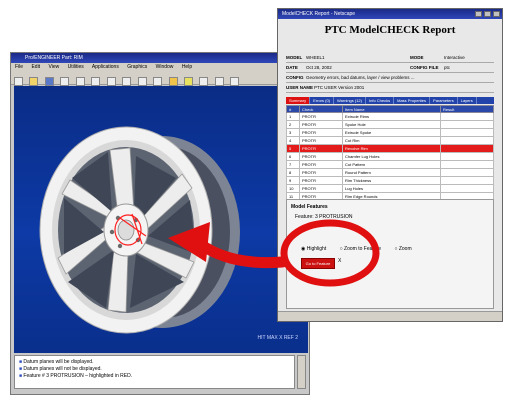 The width and height of the screenshot is (513, 405). I want to click on annotation-overlay, so click(274, 253).